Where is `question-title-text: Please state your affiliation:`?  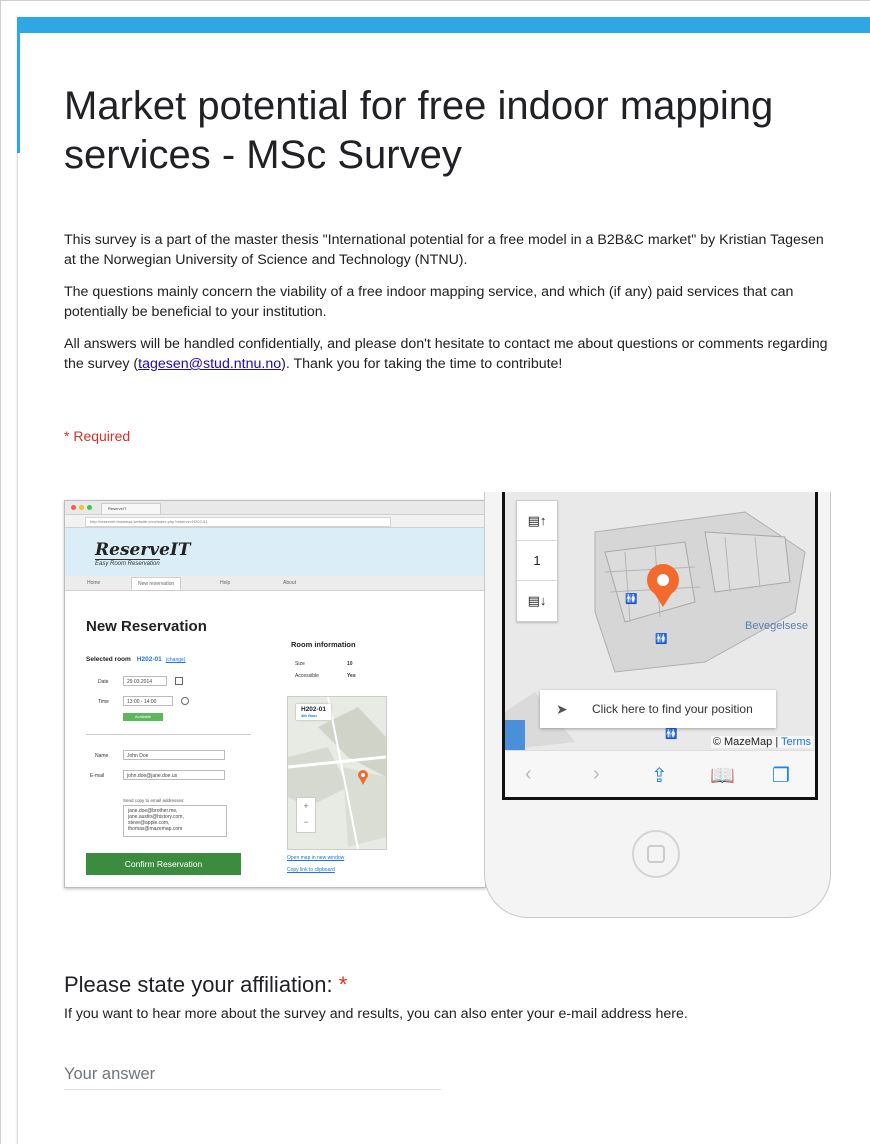
question-title-text: Please state your affiliation: is located at coordinates (198, 984).